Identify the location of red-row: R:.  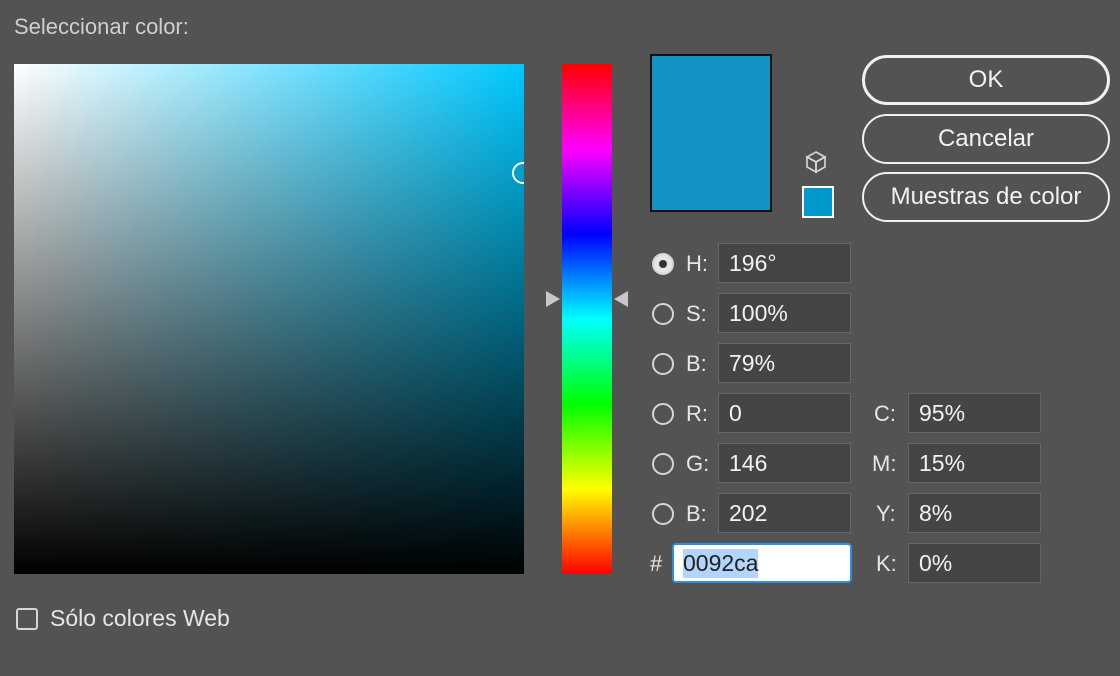
(681, 414).